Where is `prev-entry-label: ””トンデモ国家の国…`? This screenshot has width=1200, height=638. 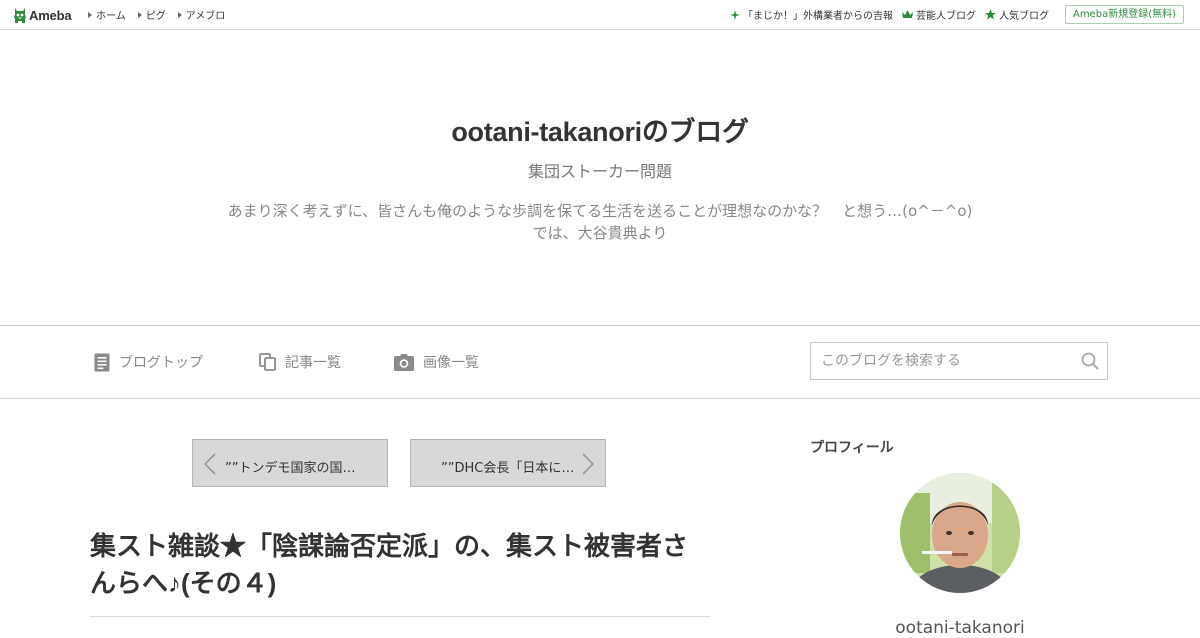 prev-entry-label: ””トンデモ国家の国… is located at coordinates (290, 468).